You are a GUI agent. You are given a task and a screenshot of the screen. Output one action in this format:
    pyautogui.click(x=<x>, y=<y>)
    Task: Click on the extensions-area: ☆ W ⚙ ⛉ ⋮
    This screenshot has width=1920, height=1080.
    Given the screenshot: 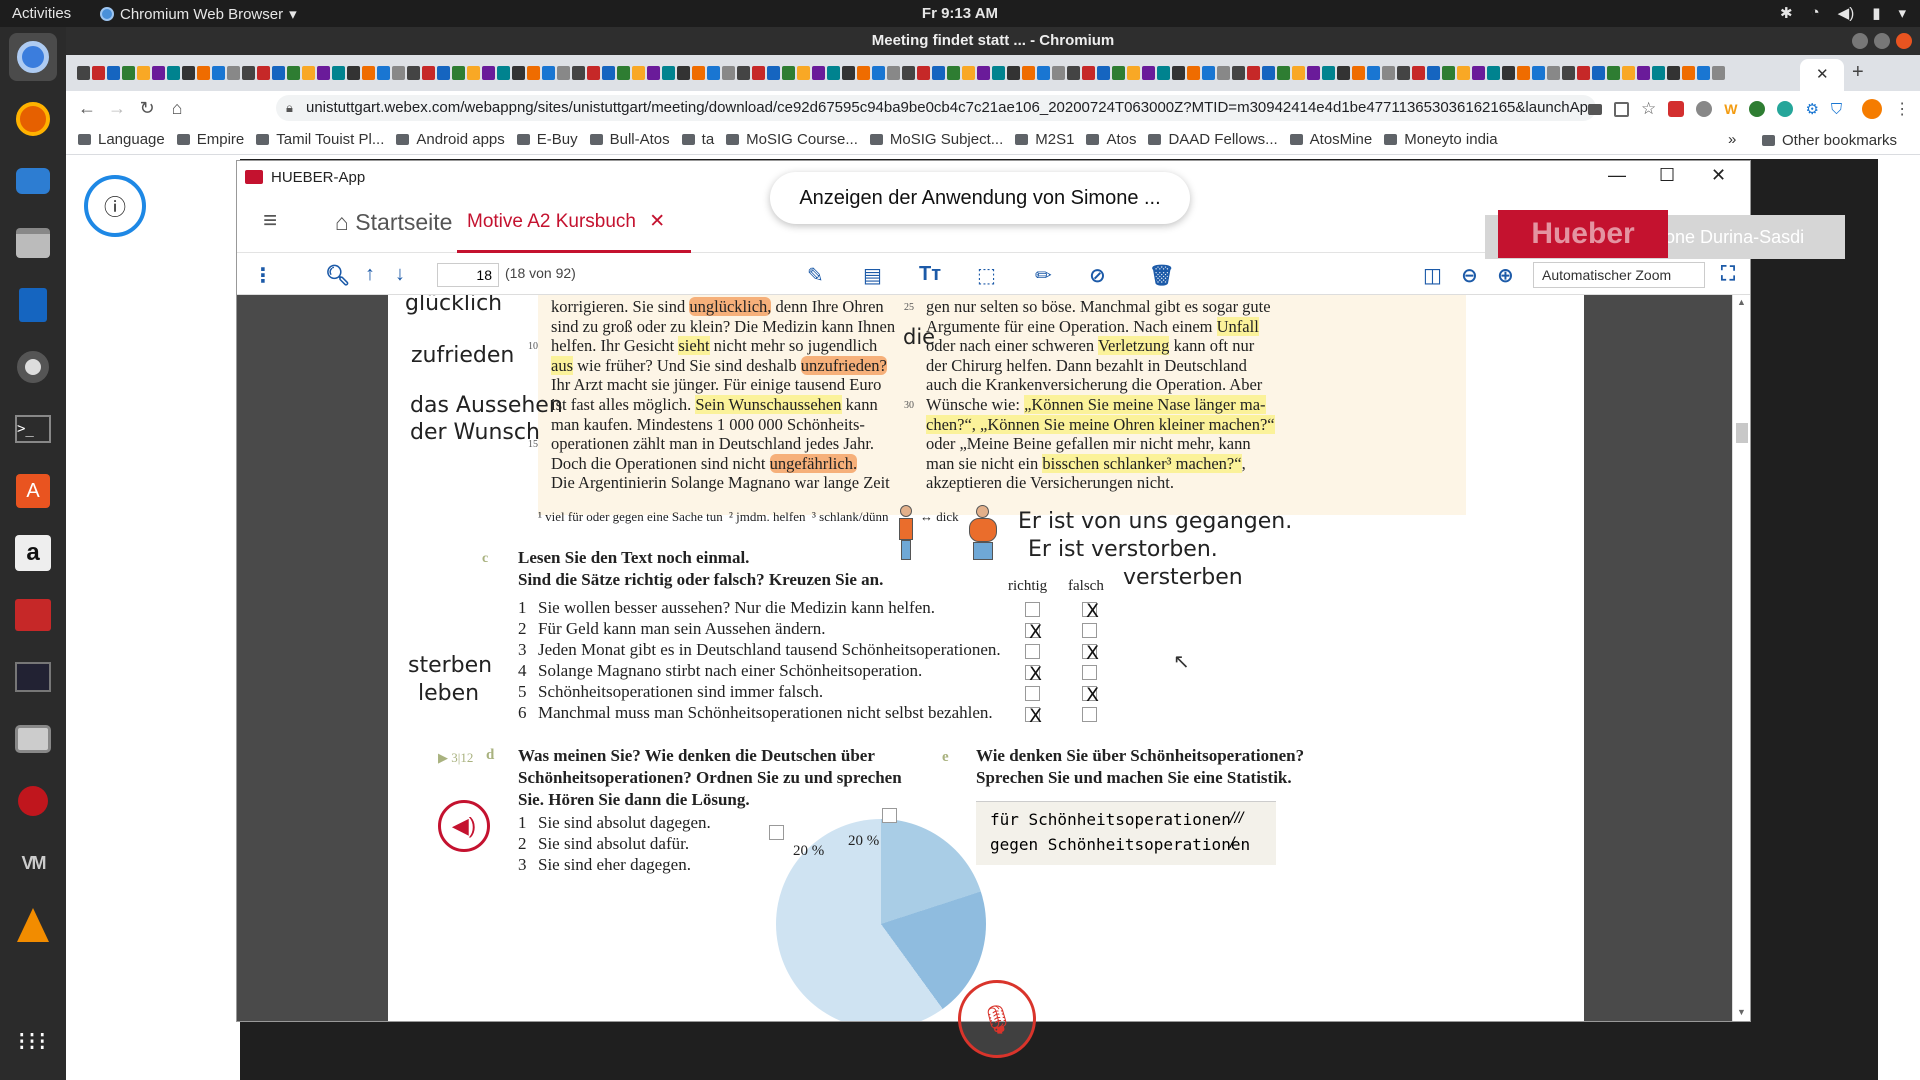 What is the action you would take?
    pyautogui.click(x=1749, y=109)
    